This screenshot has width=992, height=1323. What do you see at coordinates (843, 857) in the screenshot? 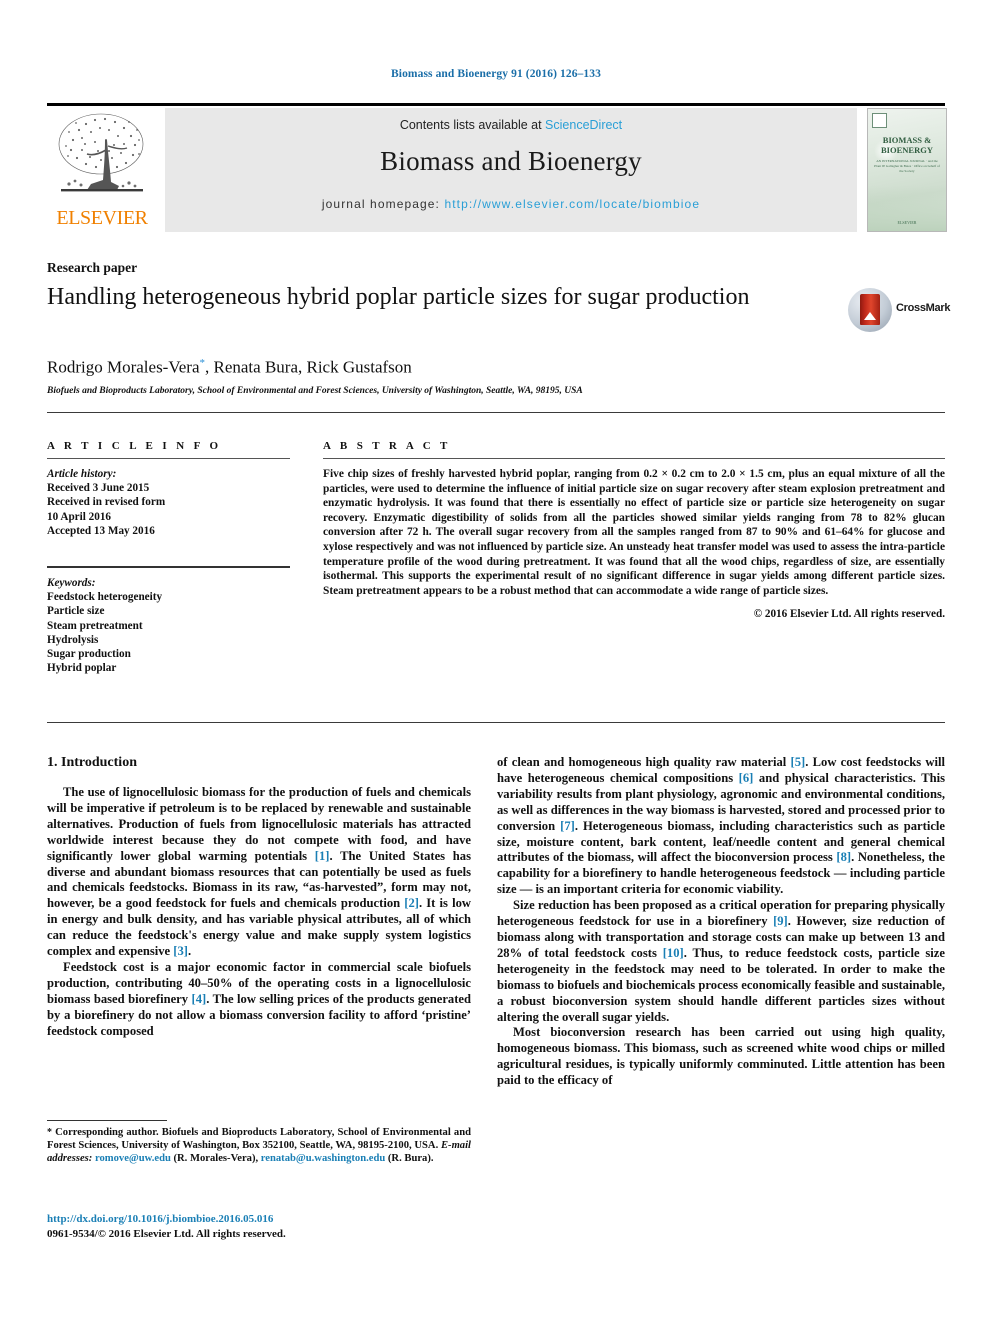
I see `citation-link: [8]` at bounding box center [843, 857].